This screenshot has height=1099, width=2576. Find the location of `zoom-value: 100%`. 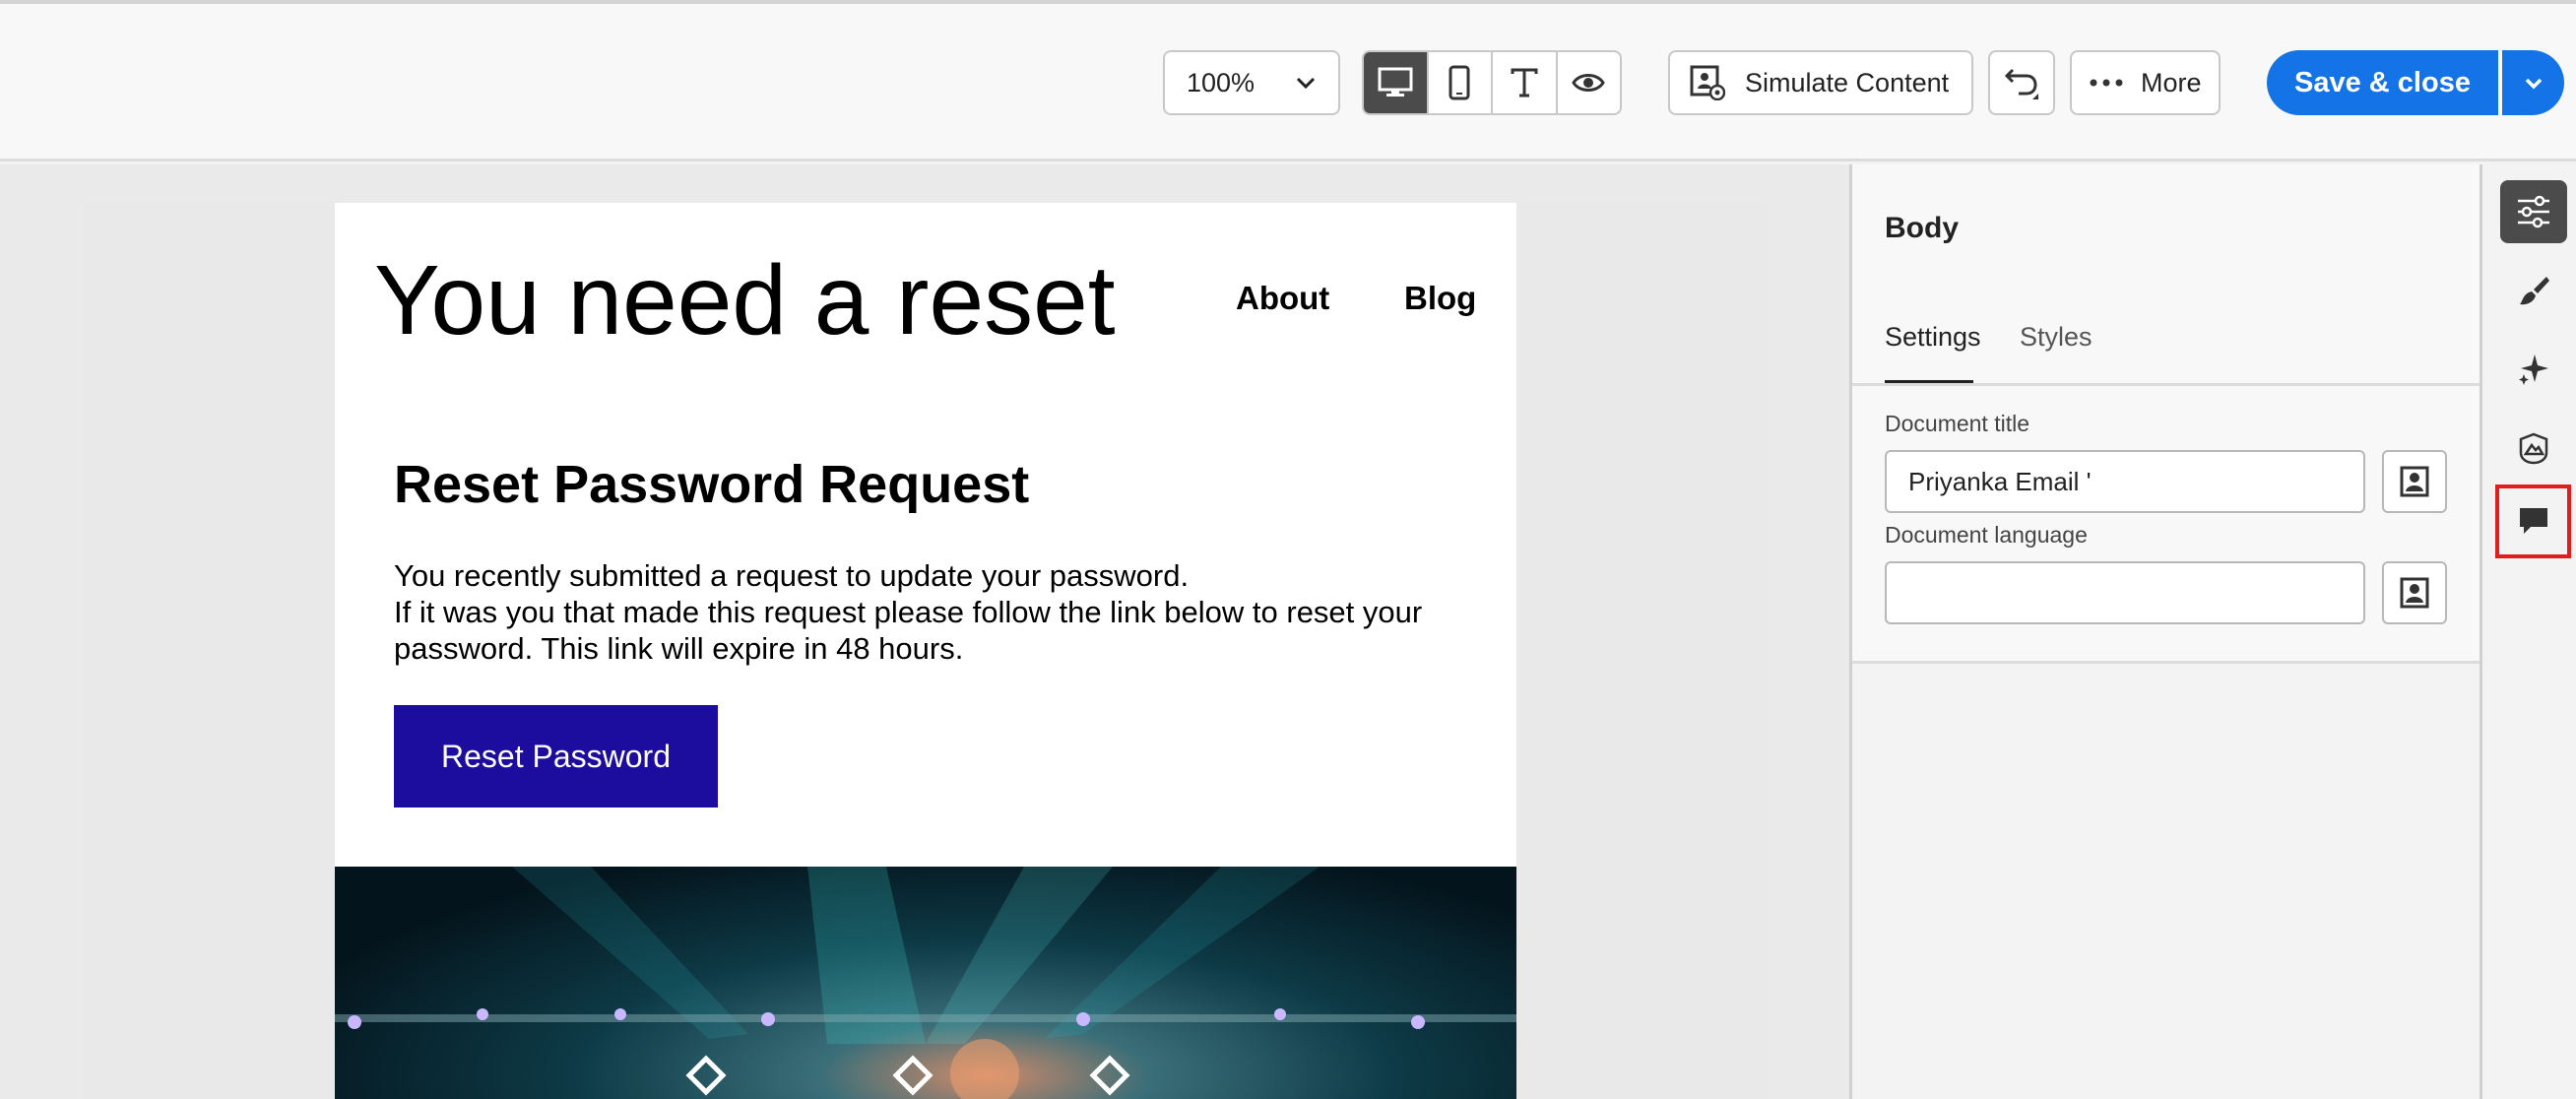

zoom-value: 100% is located at coordinates (1221, 82).